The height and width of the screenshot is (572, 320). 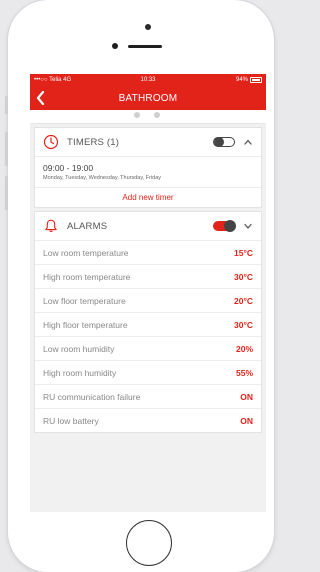 I want to click on alarm-row: High room temperature 30°C, so click(x=148, y=276).